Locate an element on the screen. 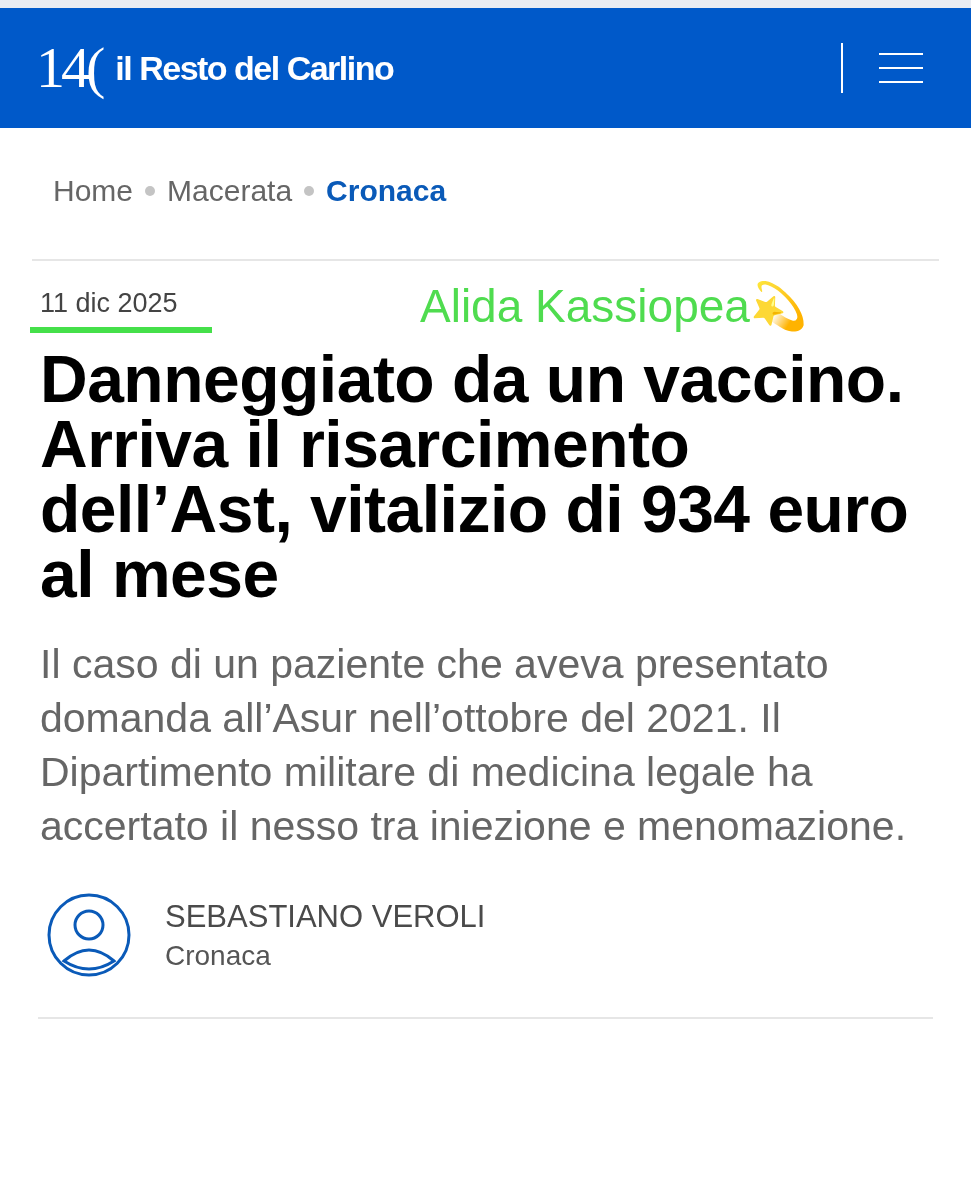  author-section: Cronaca is located at coordinates (325, 955).